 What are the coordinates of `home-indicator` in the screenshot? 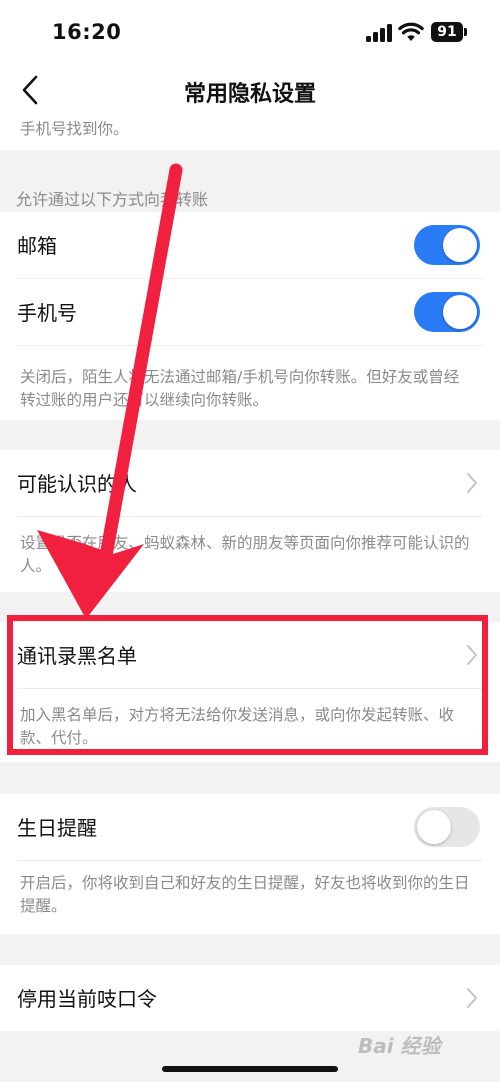 It's located at (250, 1069).